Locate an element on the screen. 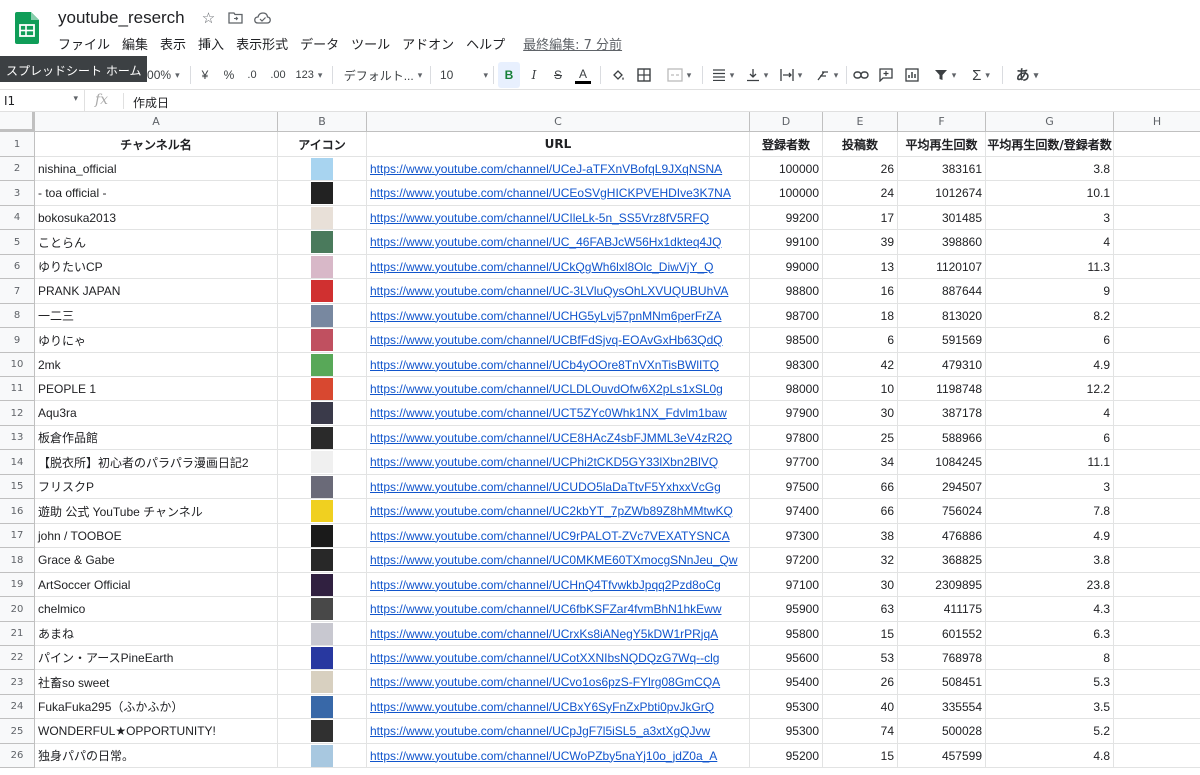  row-header: 15 is located at coordinates (17, 487).